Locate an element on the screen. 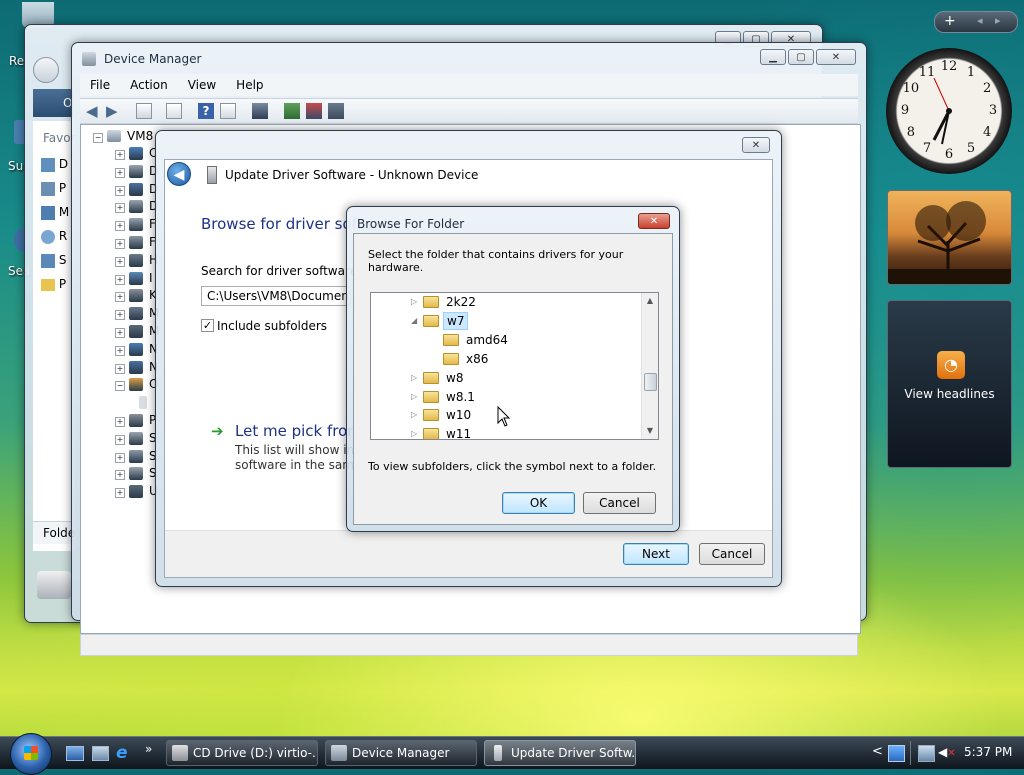 The width and height of the screenshot is (1024, 775). prev-gadget-button: ◂ is located at coordinates (980, 21).